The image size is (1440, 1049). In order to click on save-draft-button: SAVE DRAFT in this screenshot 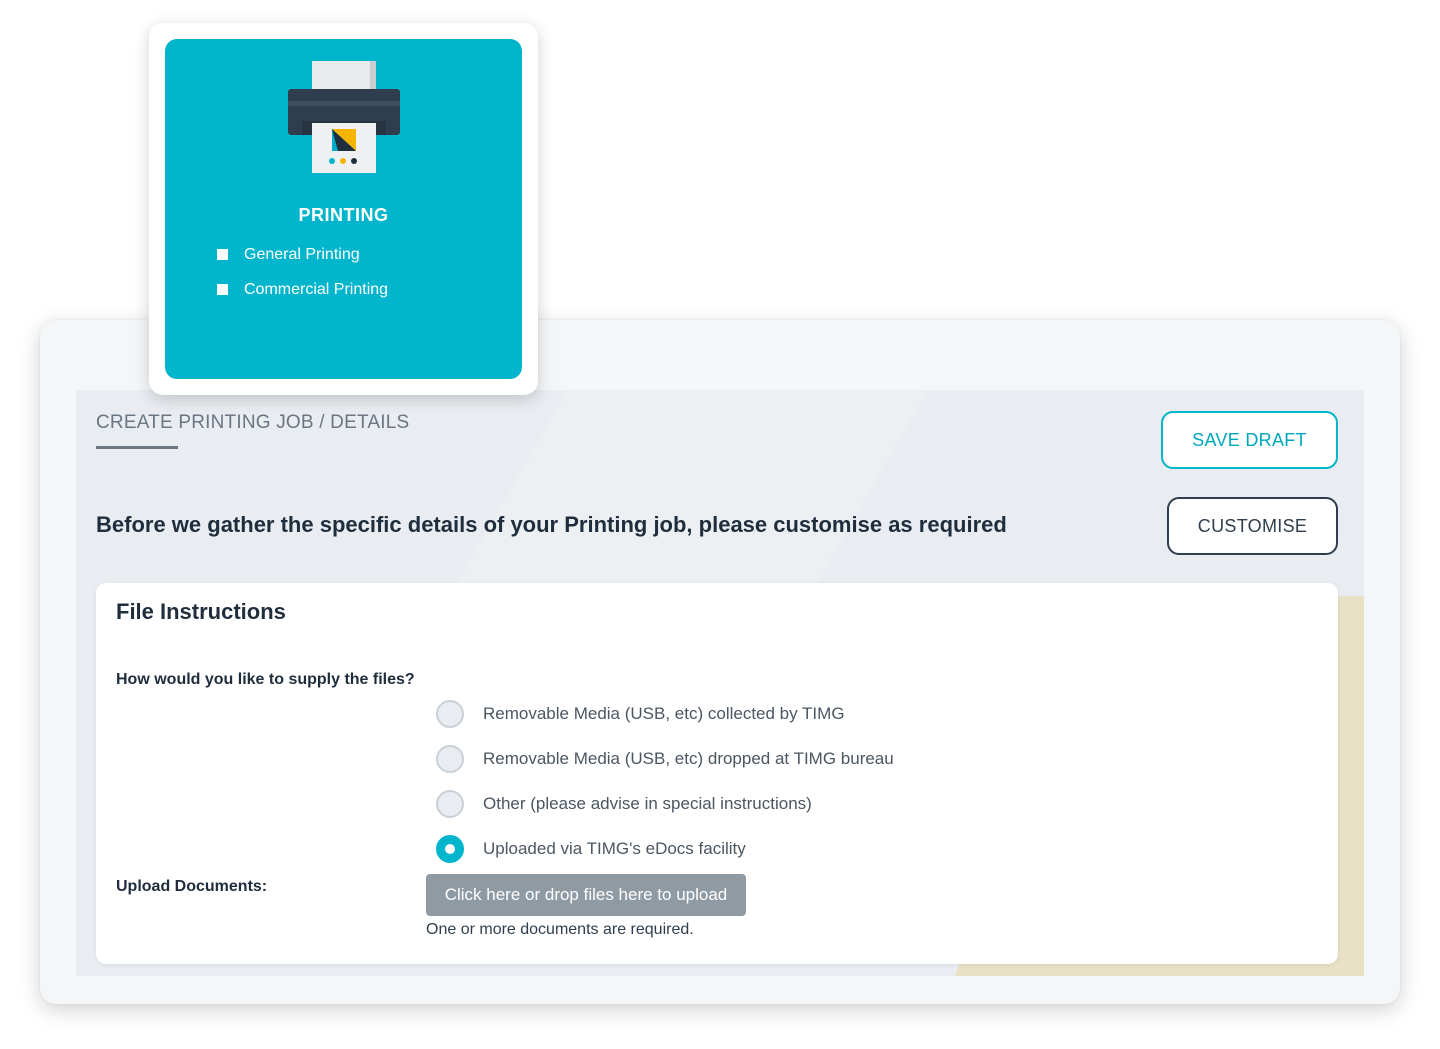, I will do `click(1249, 440)`.